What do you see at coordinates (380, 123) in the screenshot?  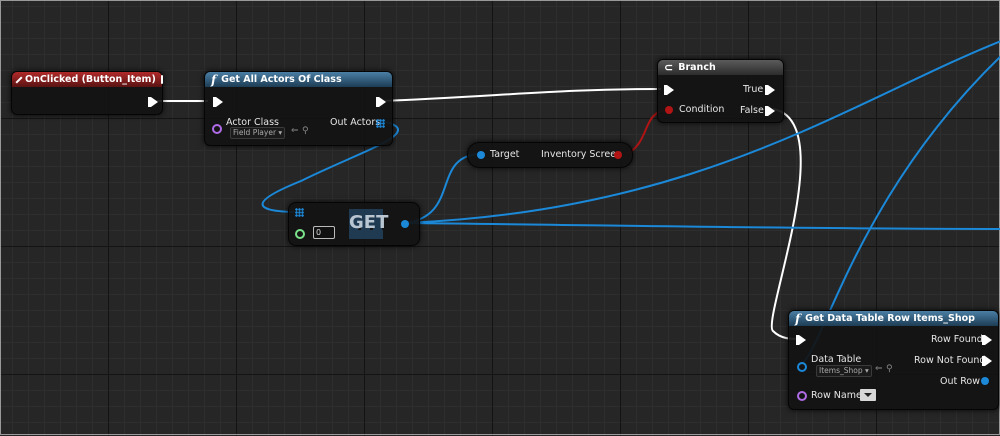 I see `array-pin-icon` at bounding box center [380, 123].